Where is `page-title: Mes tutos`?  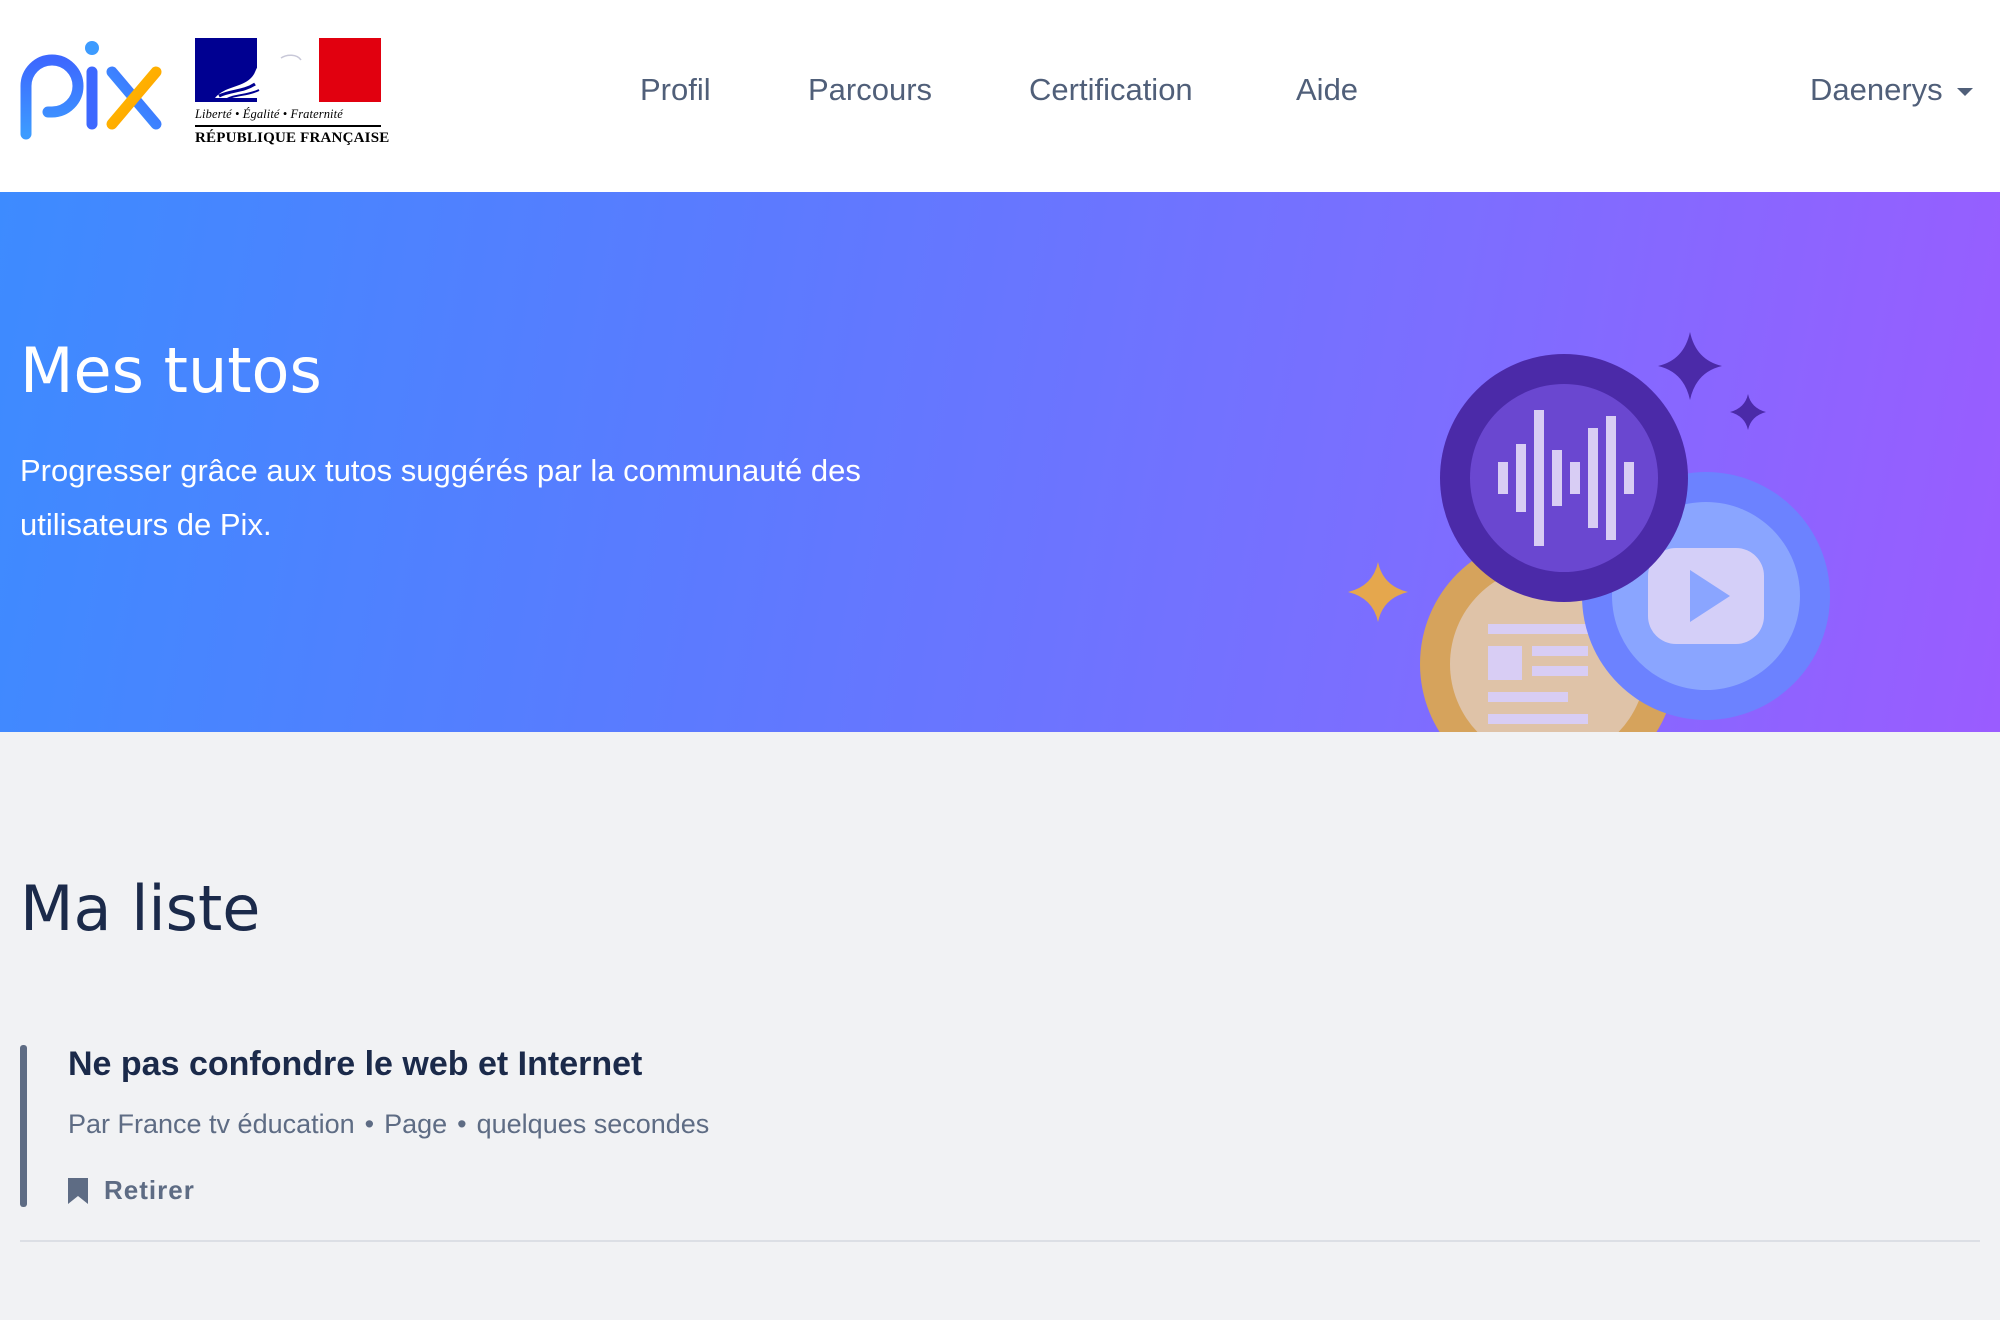 page-title: Mes tutos is located at coordinates (171, 370).